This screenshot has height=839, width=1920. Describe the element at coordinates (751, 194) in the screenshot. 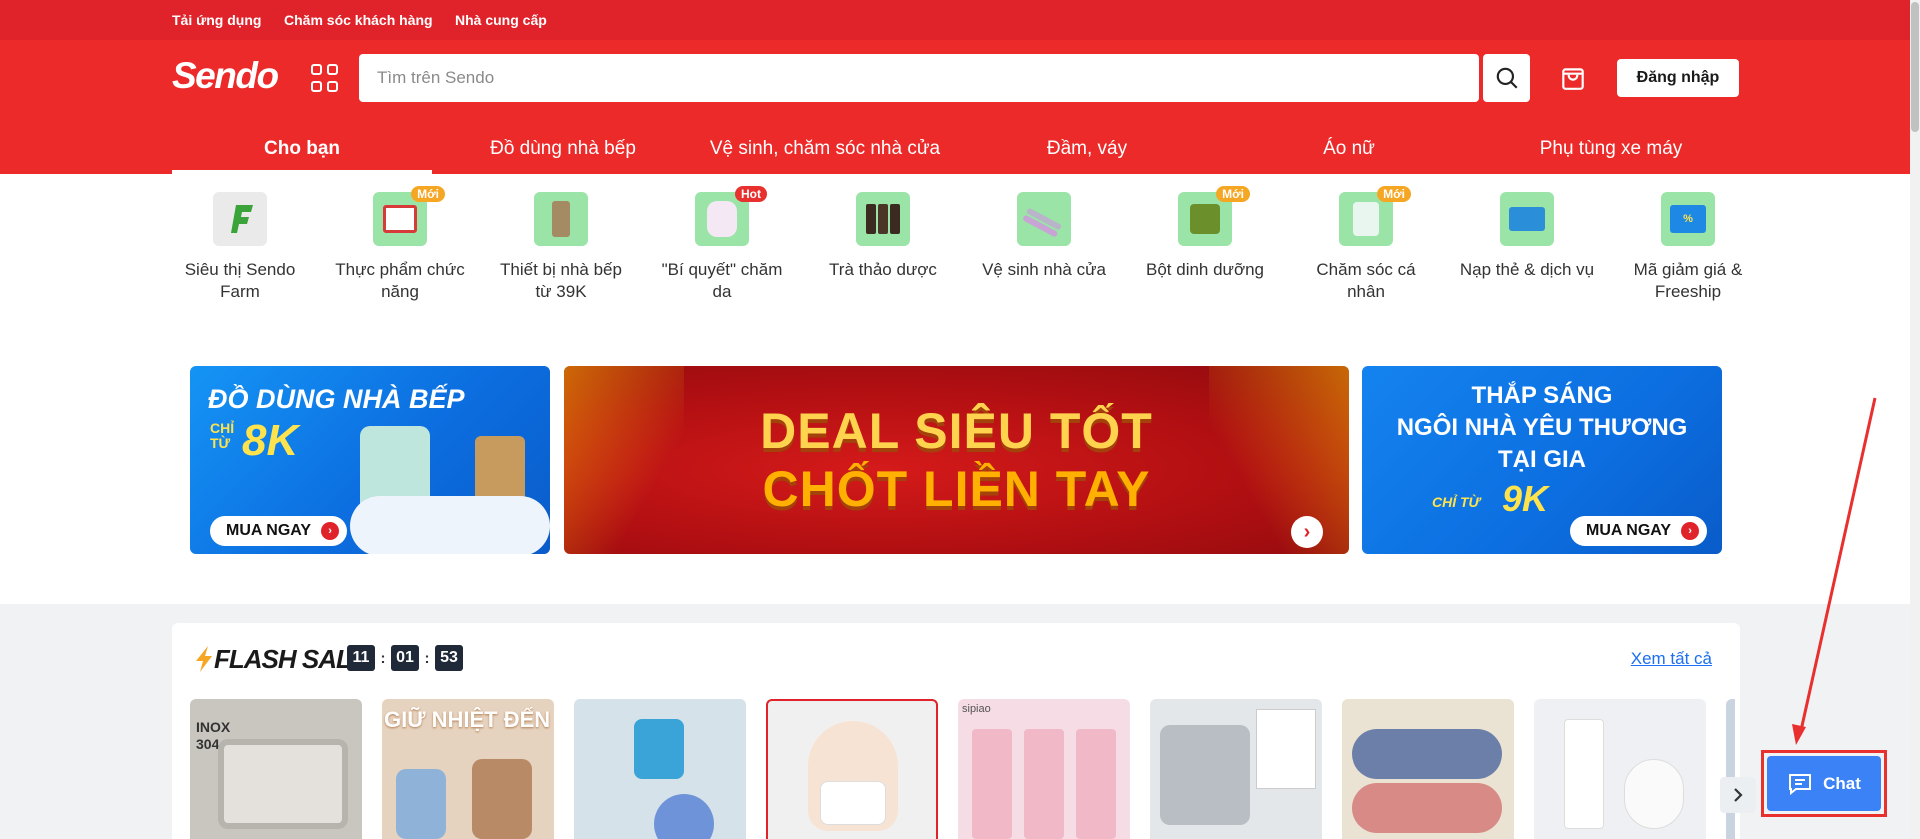

I see `hot-badge: Hot` at that location.